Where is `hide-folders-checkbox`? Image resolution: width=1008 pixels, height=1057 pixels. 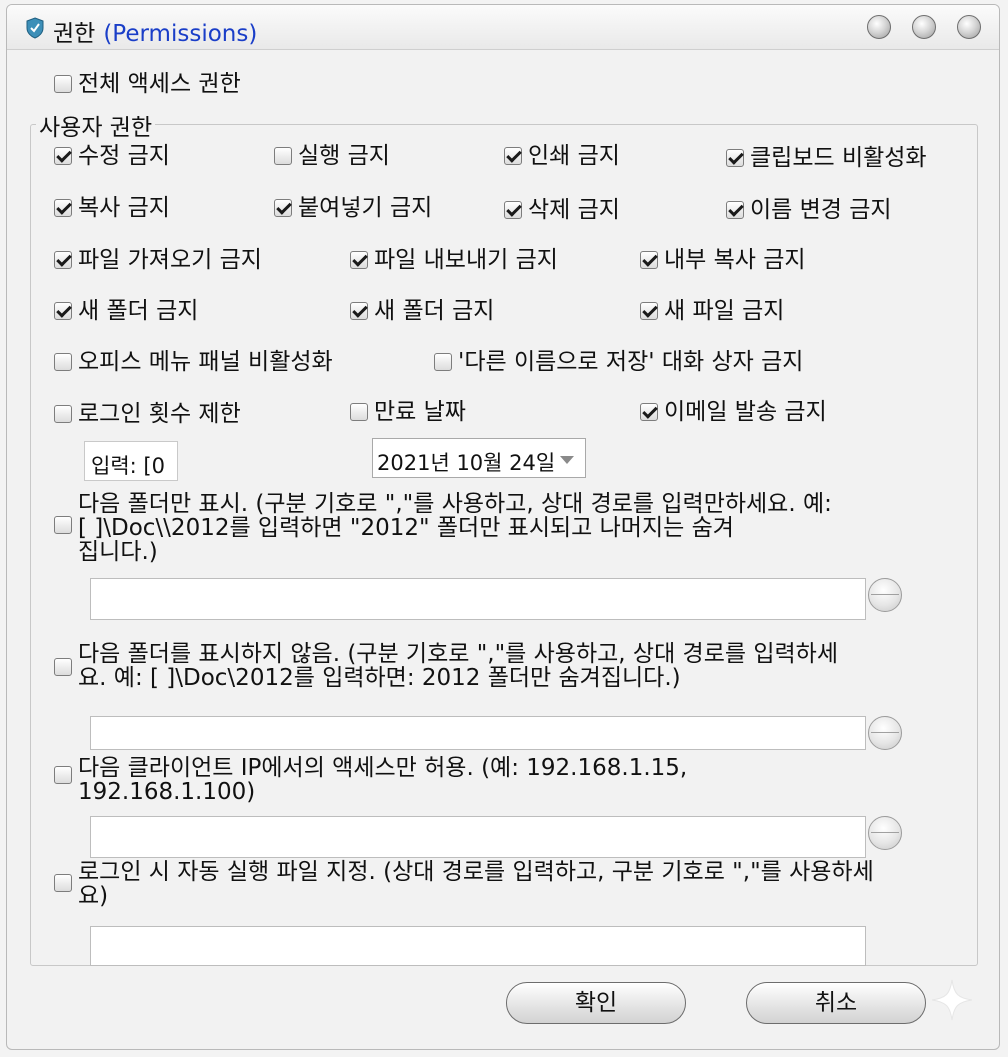 hide-folders-checkbox is located at coordinates (63, 667).